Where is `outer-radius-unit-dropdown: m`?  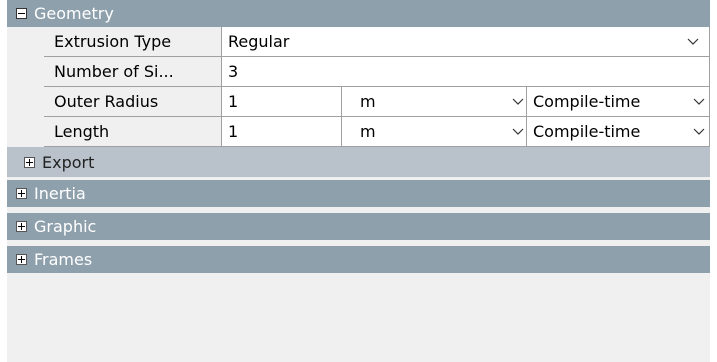
outer-radius-unit-dropdown: m is located at coordinates (434, 102).